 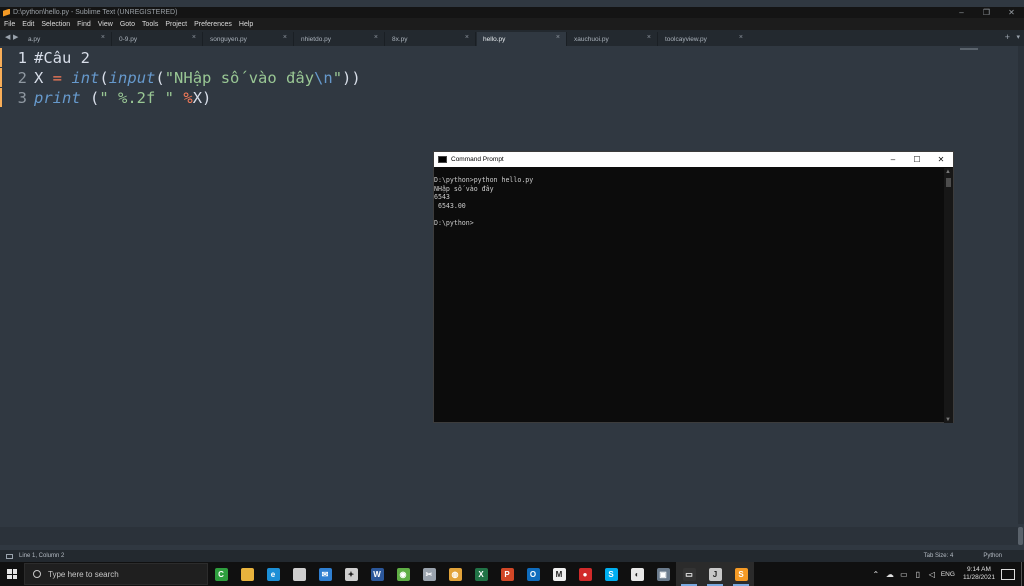 What do you see at coordinates (28, 24) in the screenshot?
I see `menu-edit: Edit` at bounding box center [28, 24].